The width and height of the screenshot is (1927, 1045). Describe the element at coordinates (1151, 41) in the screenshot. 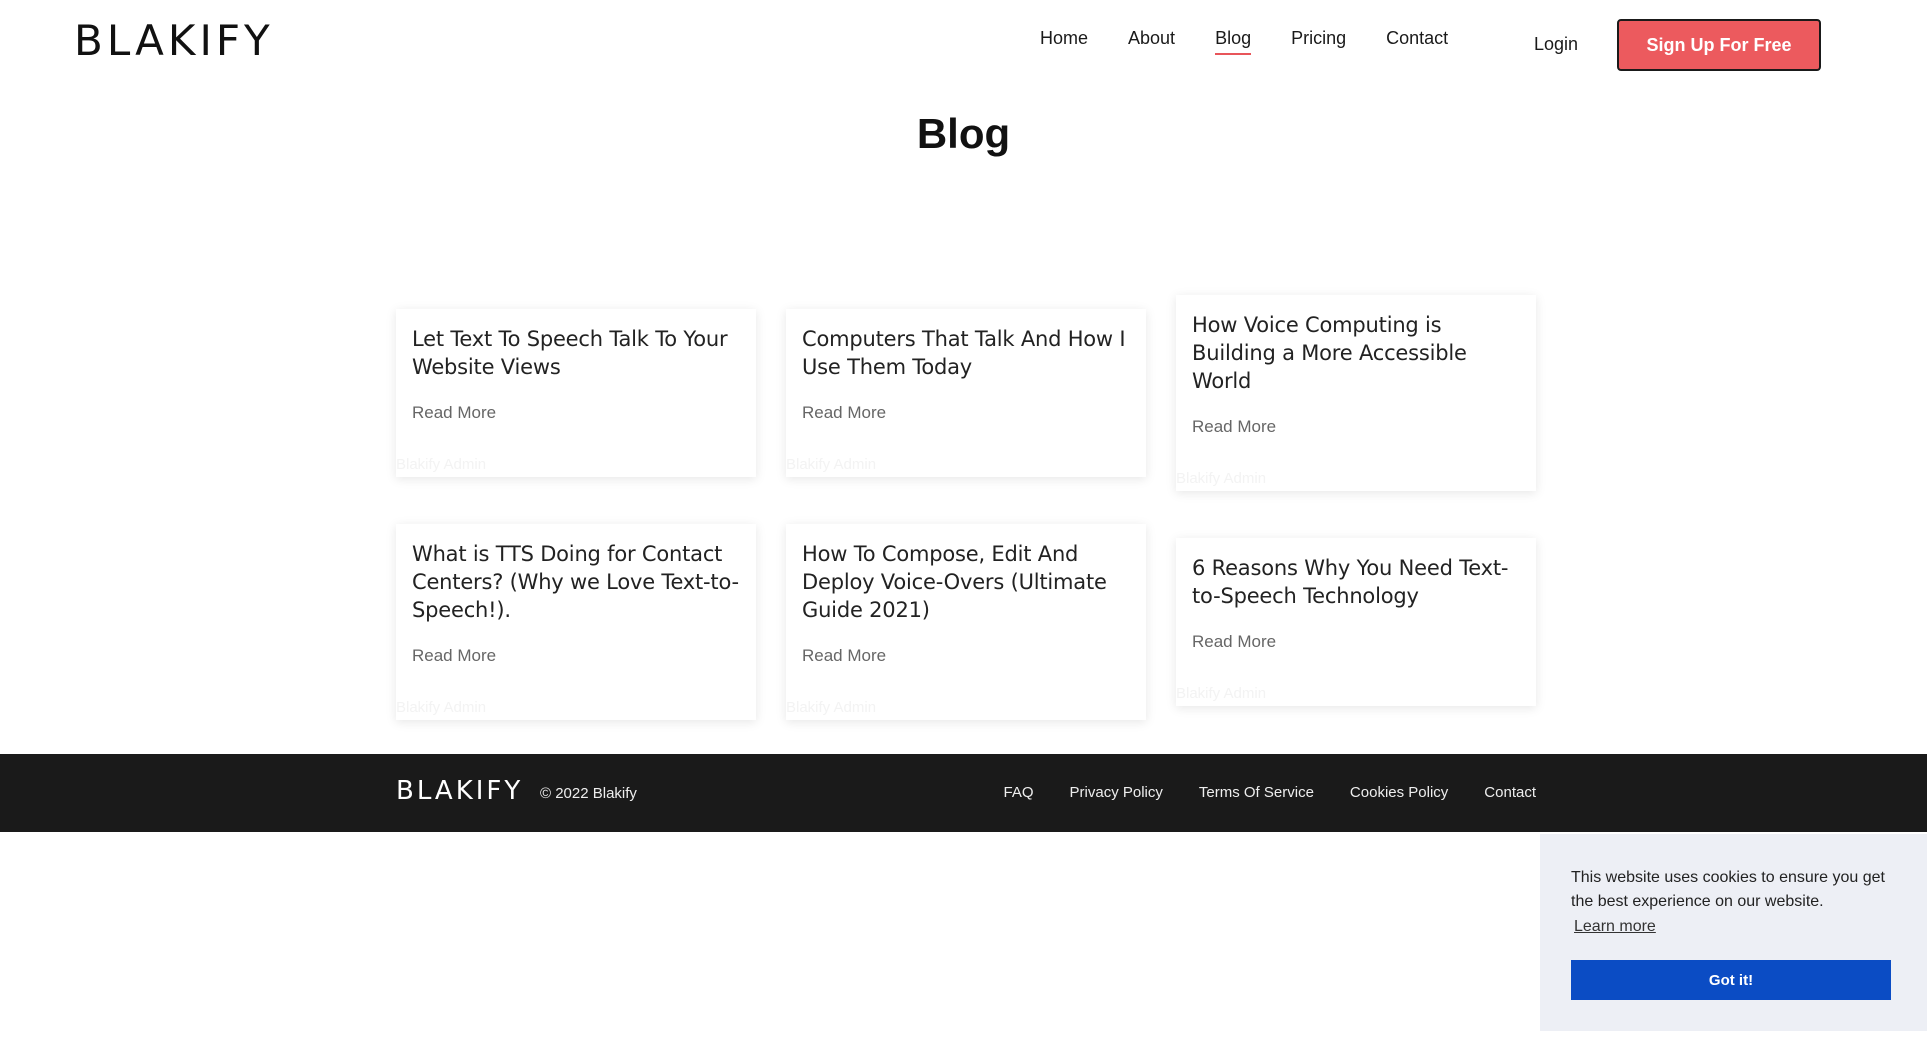

I see `nav-about: About` at that location.